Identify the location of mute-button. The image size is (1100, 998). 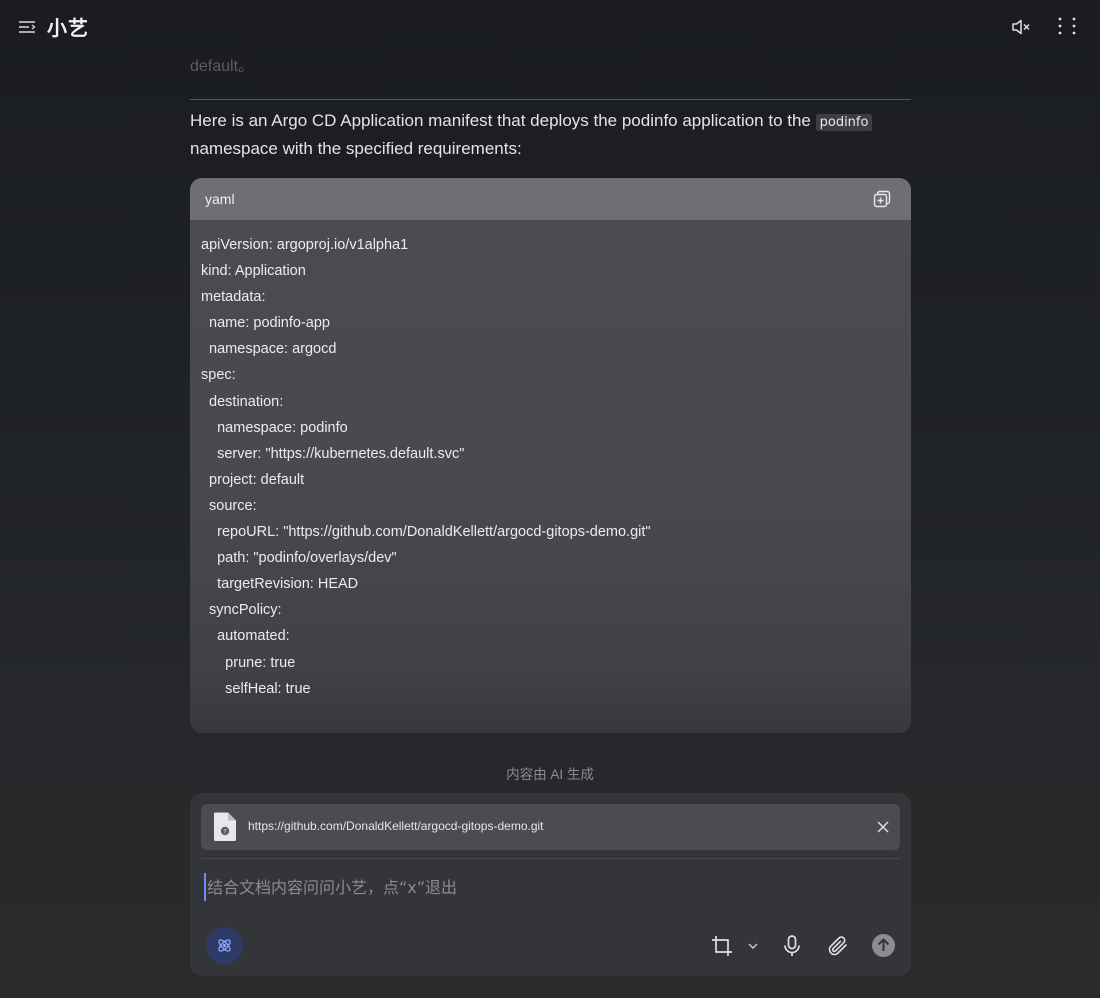
(1021, 27).